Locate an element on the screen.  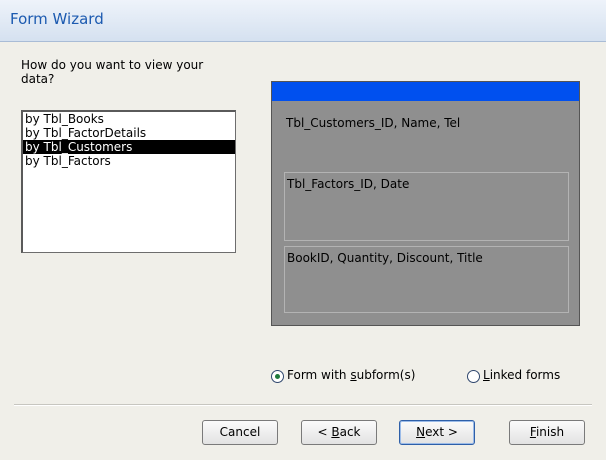
list-item-tbl-factordetails: by Tbl_FactorDetails is located at coordinates (129, 133).